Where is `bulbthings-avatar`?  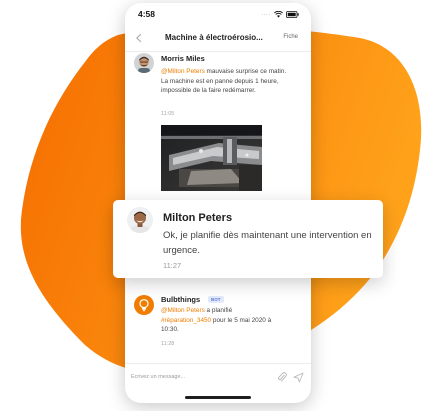 bulbthings-avatar is located at coordinates (144, 305).